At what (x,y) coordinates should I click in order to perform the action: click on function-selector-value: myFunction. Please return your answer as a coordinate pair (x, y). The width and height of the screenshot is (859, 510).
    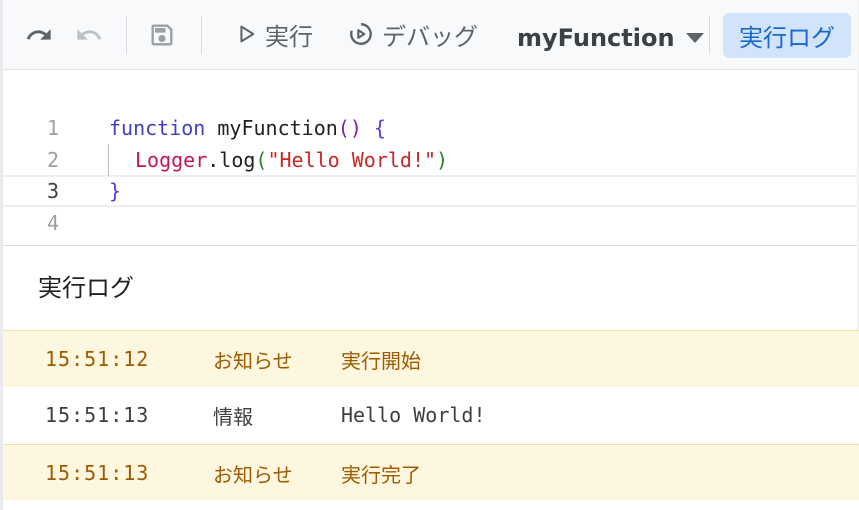
    Looking at the image, I should click on (596, 38).